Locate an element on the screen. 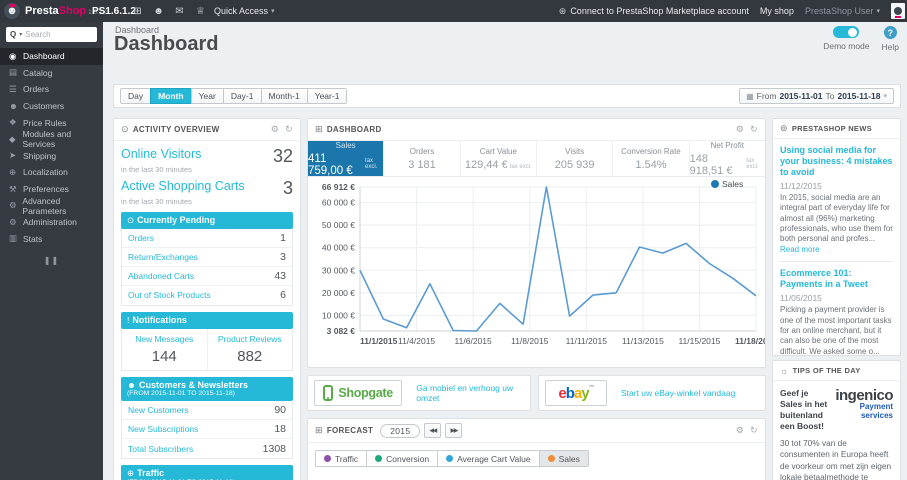 The image size is (907, 480). stat-row-link: Abandoned Carts is located at coordinates (161, 276).